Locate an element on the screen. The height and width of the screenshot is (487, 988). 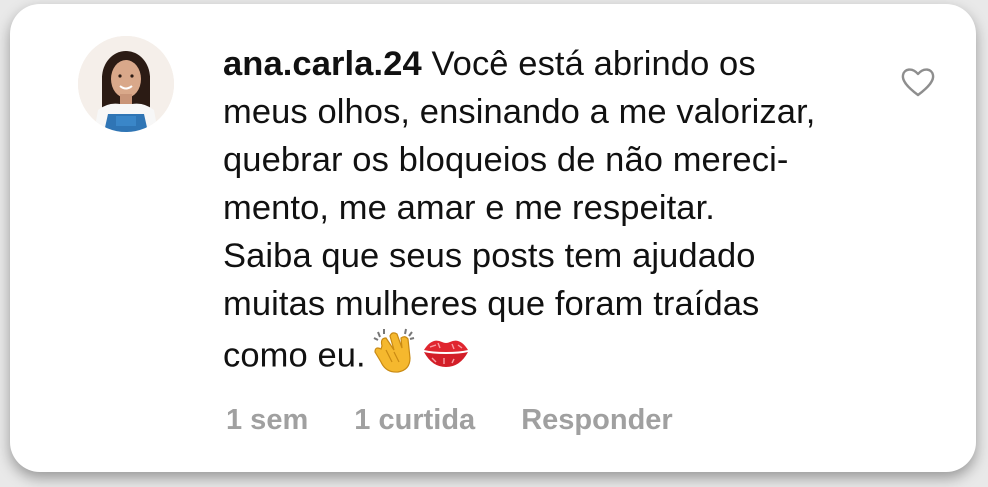
comment-text-segment: Você está abrindo os is located at coordinates (588, 64).